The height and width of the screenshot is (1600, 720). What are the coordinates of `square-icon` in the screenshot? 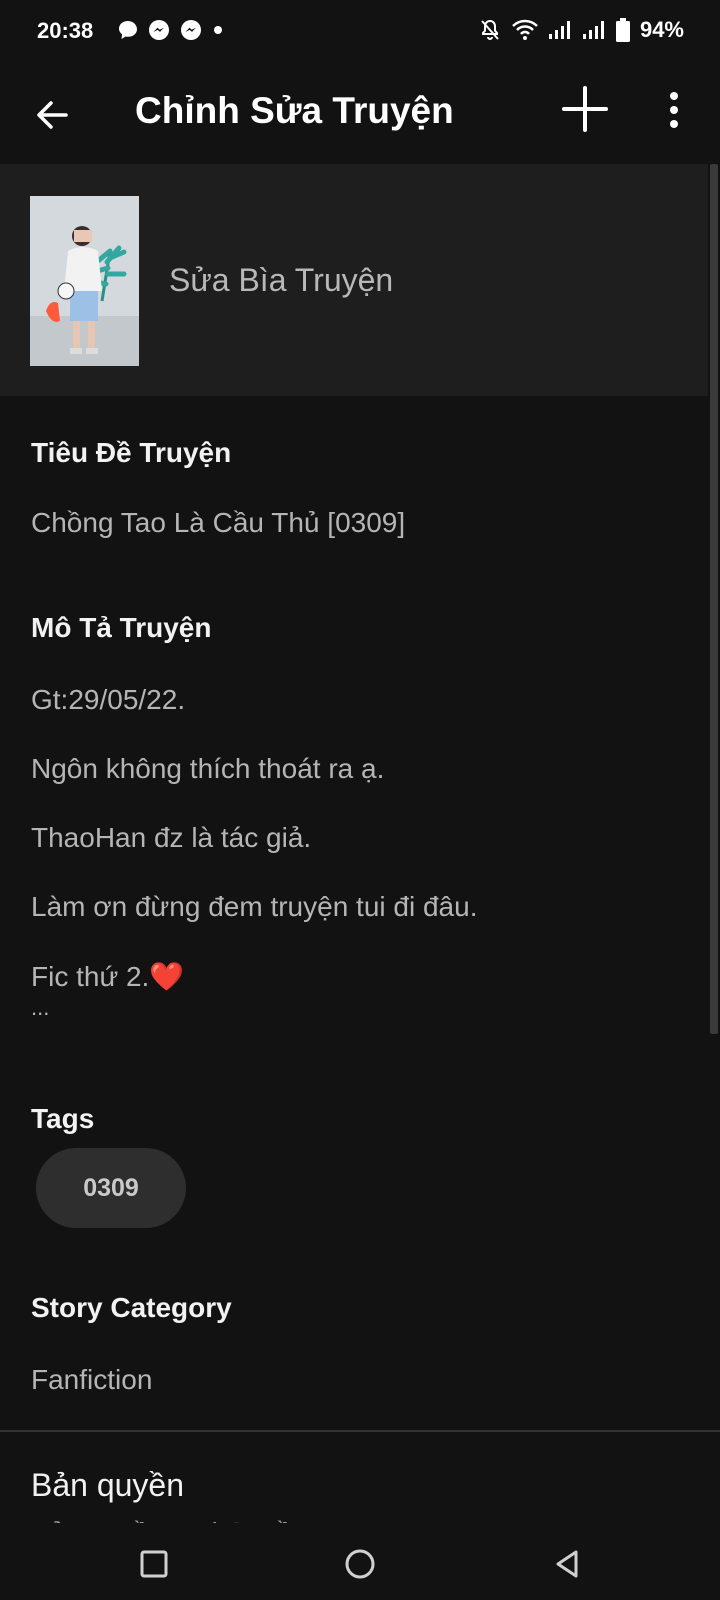 It's located at (154, 1564).